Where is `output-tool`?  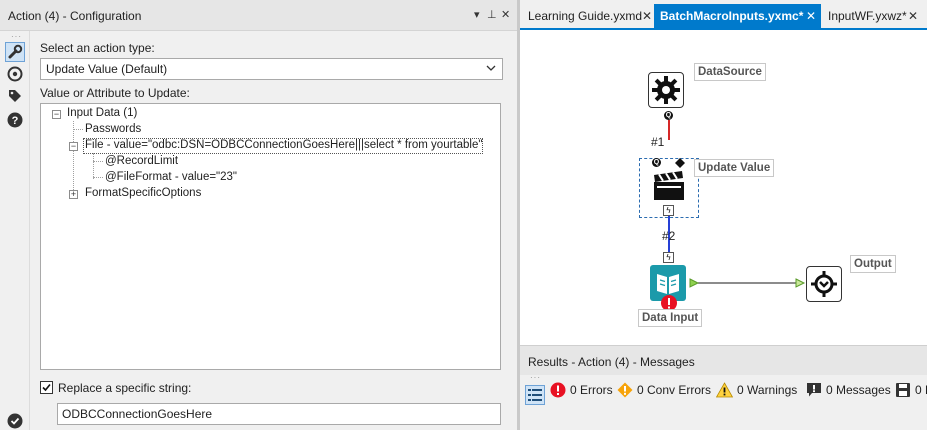 output-tool is located at coordinates (824, 284).